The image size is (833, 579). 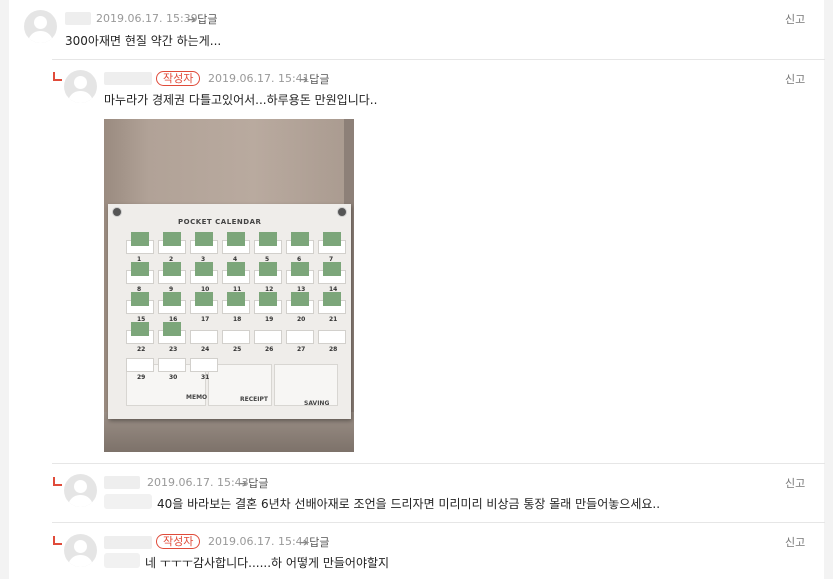 What do you see at coordinates (241, 100) in the screenshot?
I see `comment-text: 마누라가 경제권 다틀고있어서...하루용돈 만원입니다..` at bounding box center [241, 100].